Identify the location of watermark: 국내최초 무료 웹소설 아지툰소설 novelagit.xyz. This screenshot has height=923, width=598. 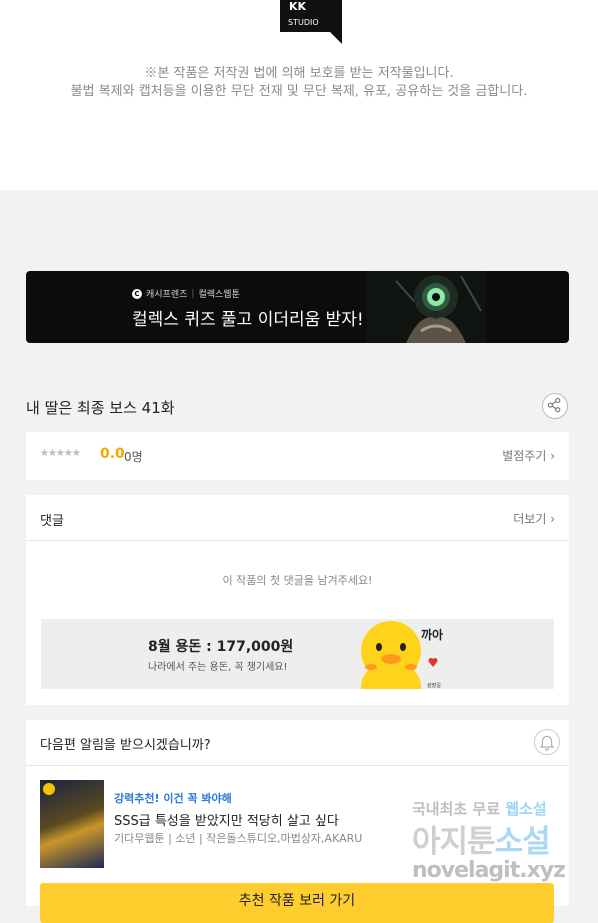
(497, 844).